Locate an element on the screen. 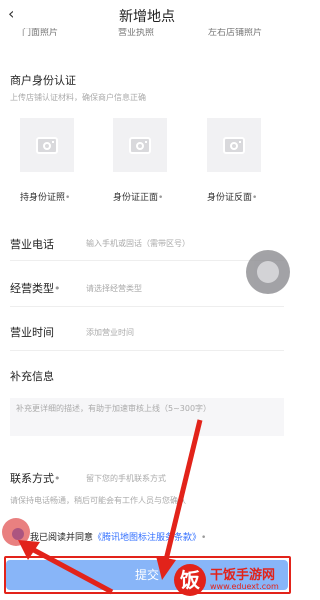  watermark-name: 干饭手游网 is located at coordinates (243, 575).